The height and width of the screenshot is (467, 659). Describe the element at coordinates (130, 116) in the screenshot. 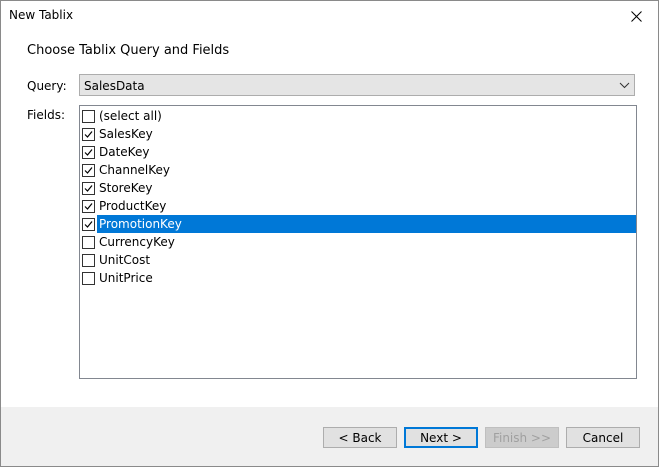

I see `field-label: (select all)` at that location.